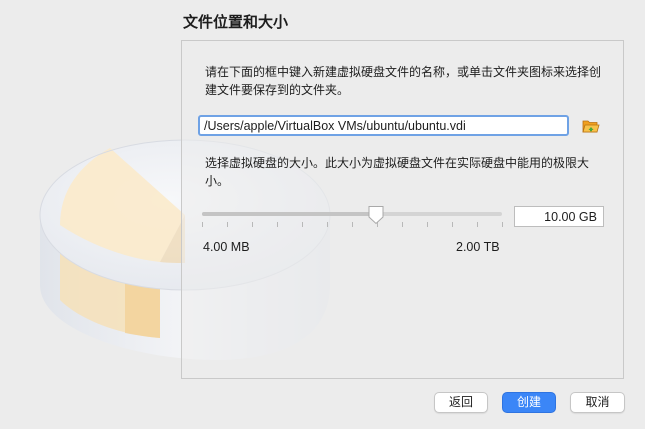  What do you see at coordinates (461, 402) in the screenshot?
I see `back-button: 返回` at bounding box center [461, 402].